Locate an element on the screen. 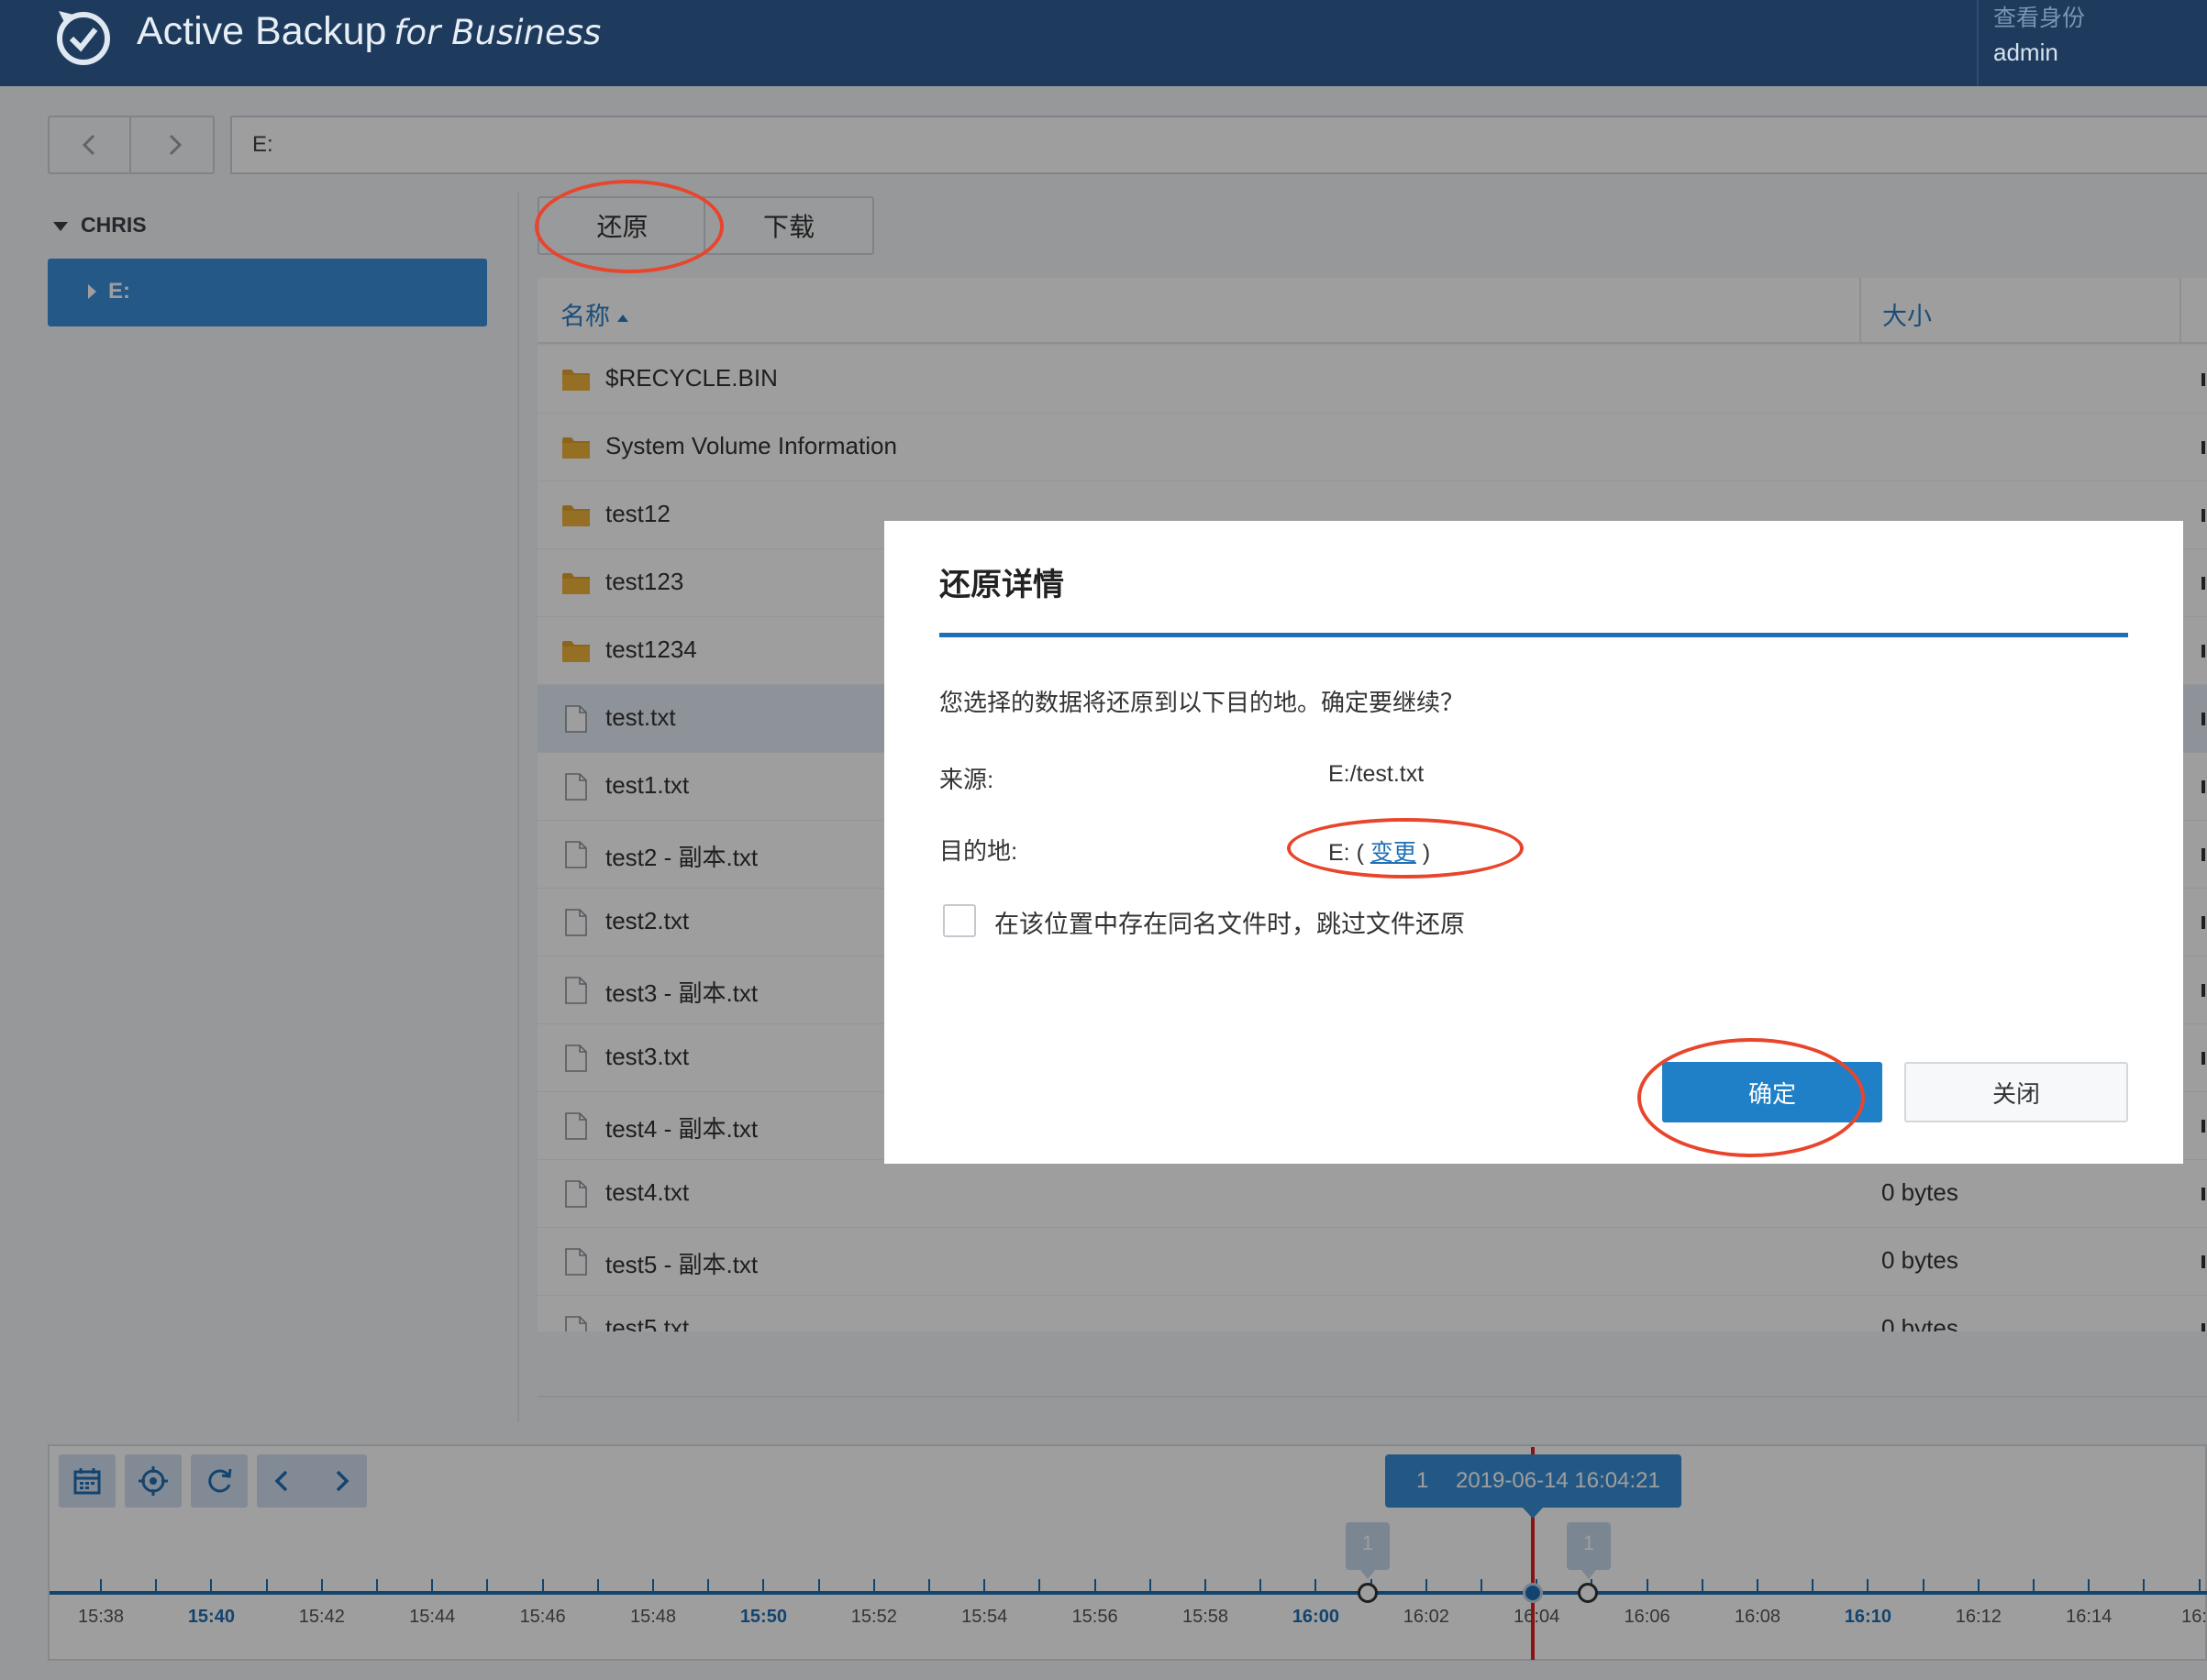 The height and width of the screenshot is (1680, 2207). close-button: 关闭 is located at coordinates (2016, 1092).